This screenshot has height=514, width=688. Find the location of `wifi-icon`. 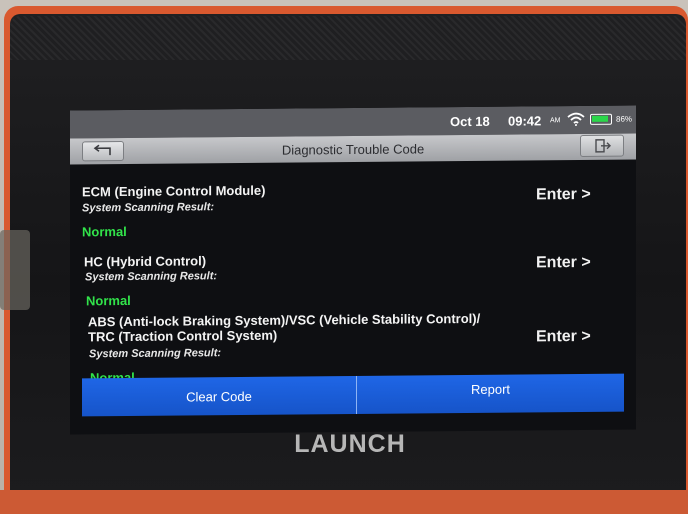

wifi-icon is located at coordinates (576, 119).